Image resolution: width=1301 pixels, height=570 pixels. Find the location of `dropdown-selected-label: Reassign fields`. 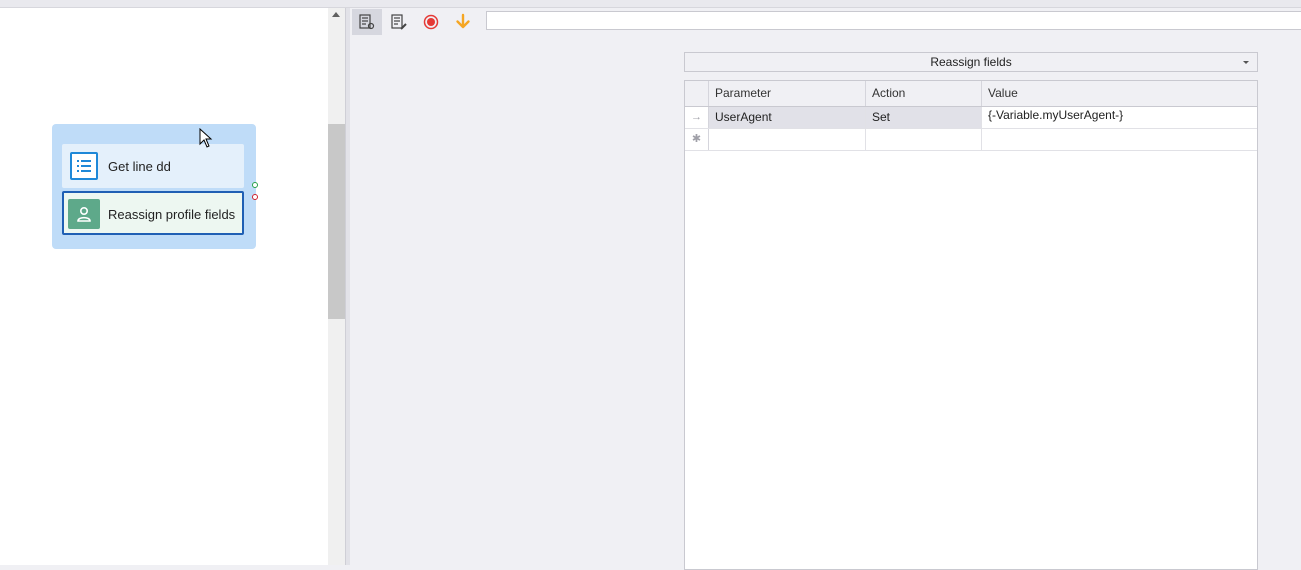

dropdown-selected-label: Reassign fields is located at coordinates (971, 62).